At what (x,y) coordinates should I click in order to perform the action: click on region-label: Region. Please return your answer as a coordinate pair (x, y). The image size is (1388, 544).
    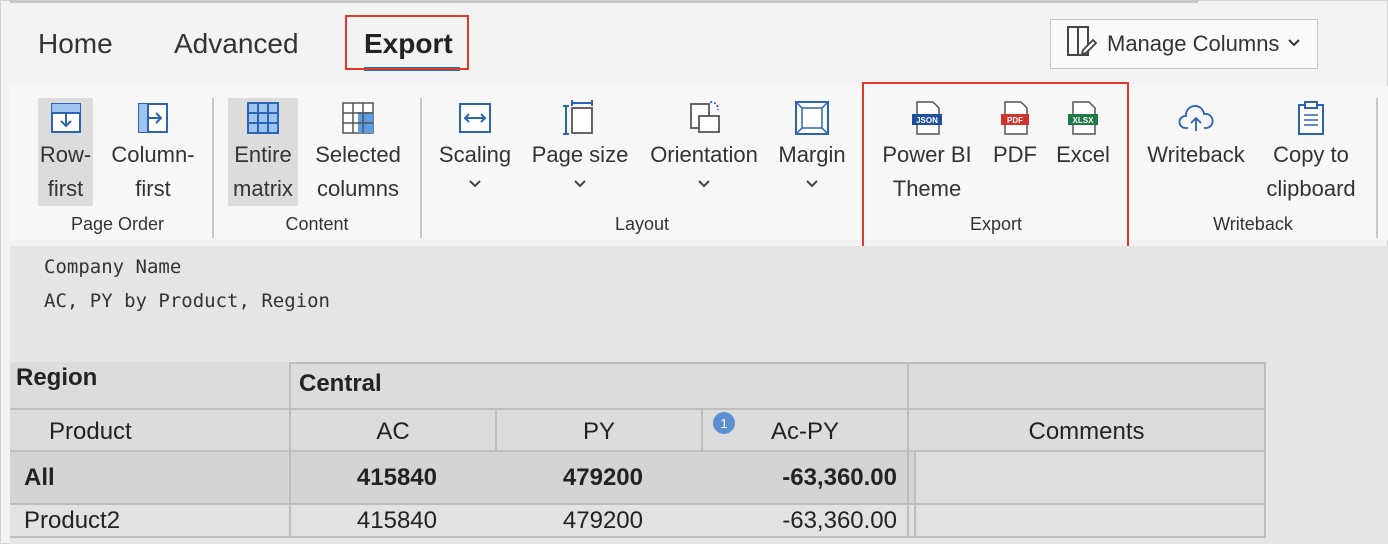
    Looking at the image, I should click on (57, 377).